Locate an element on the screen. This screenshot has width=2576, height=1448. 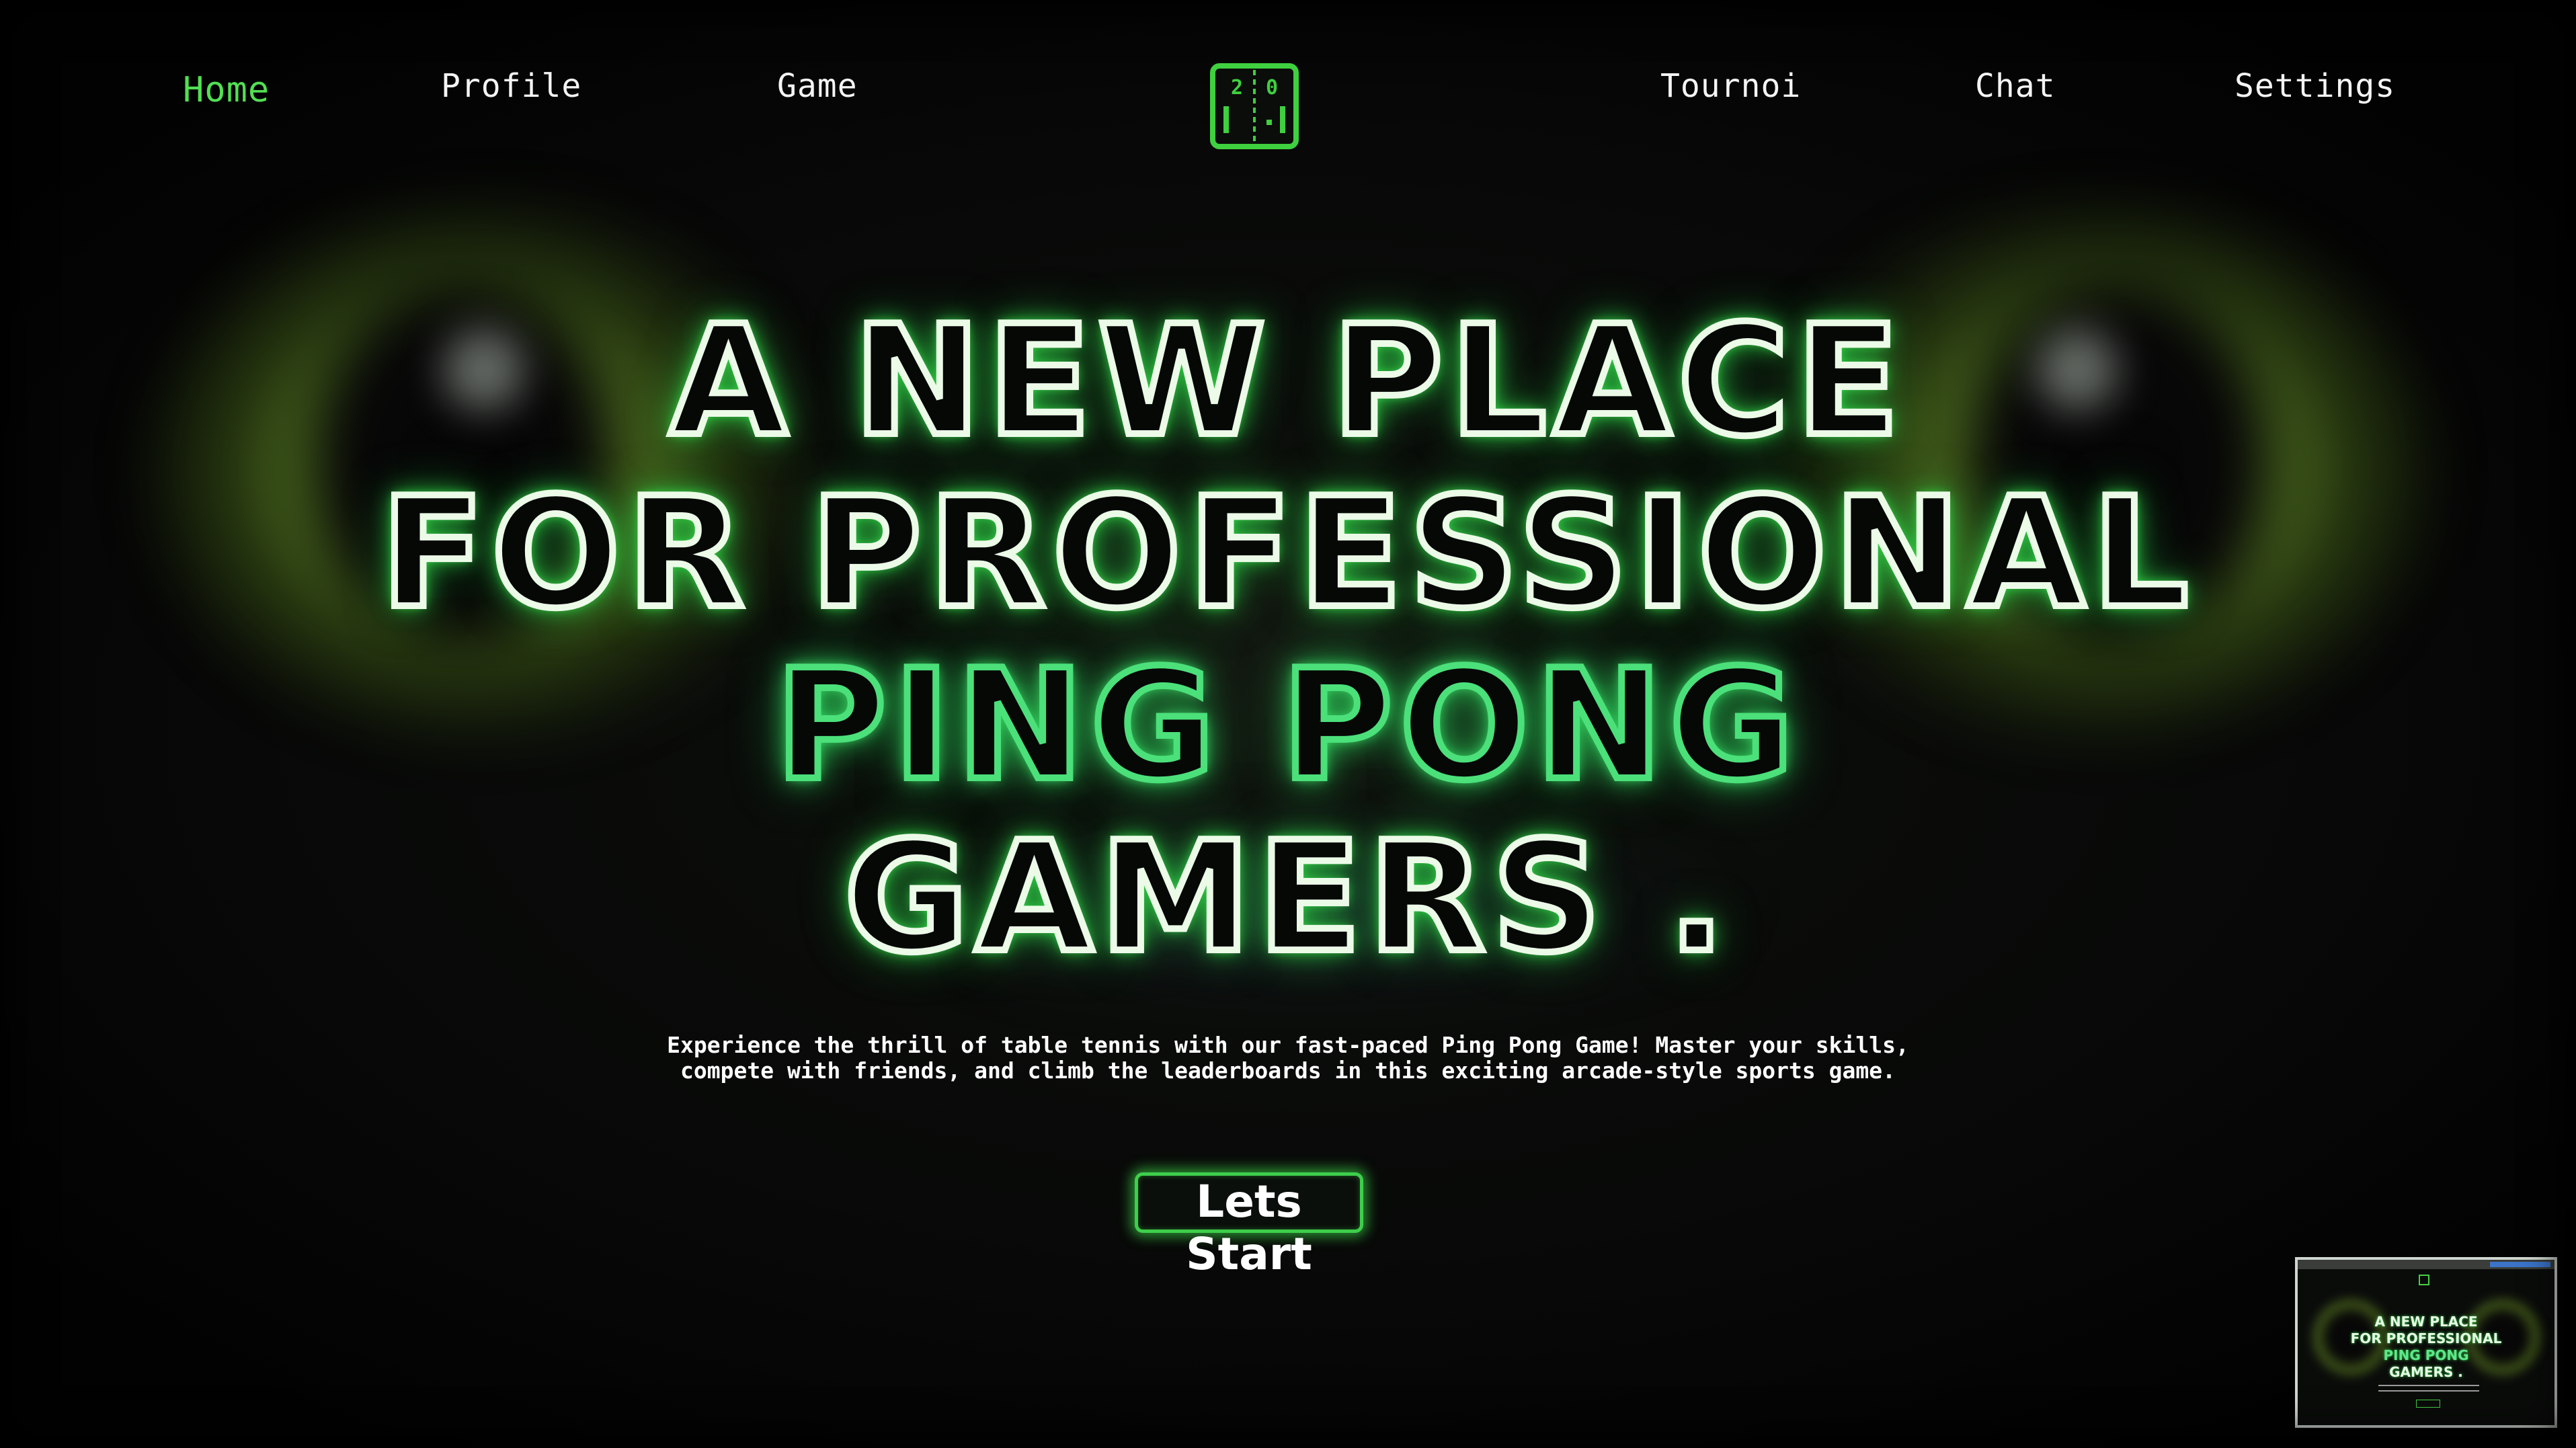
preview-line-4: GAMERS . is located at coordinates (2426, 1372).